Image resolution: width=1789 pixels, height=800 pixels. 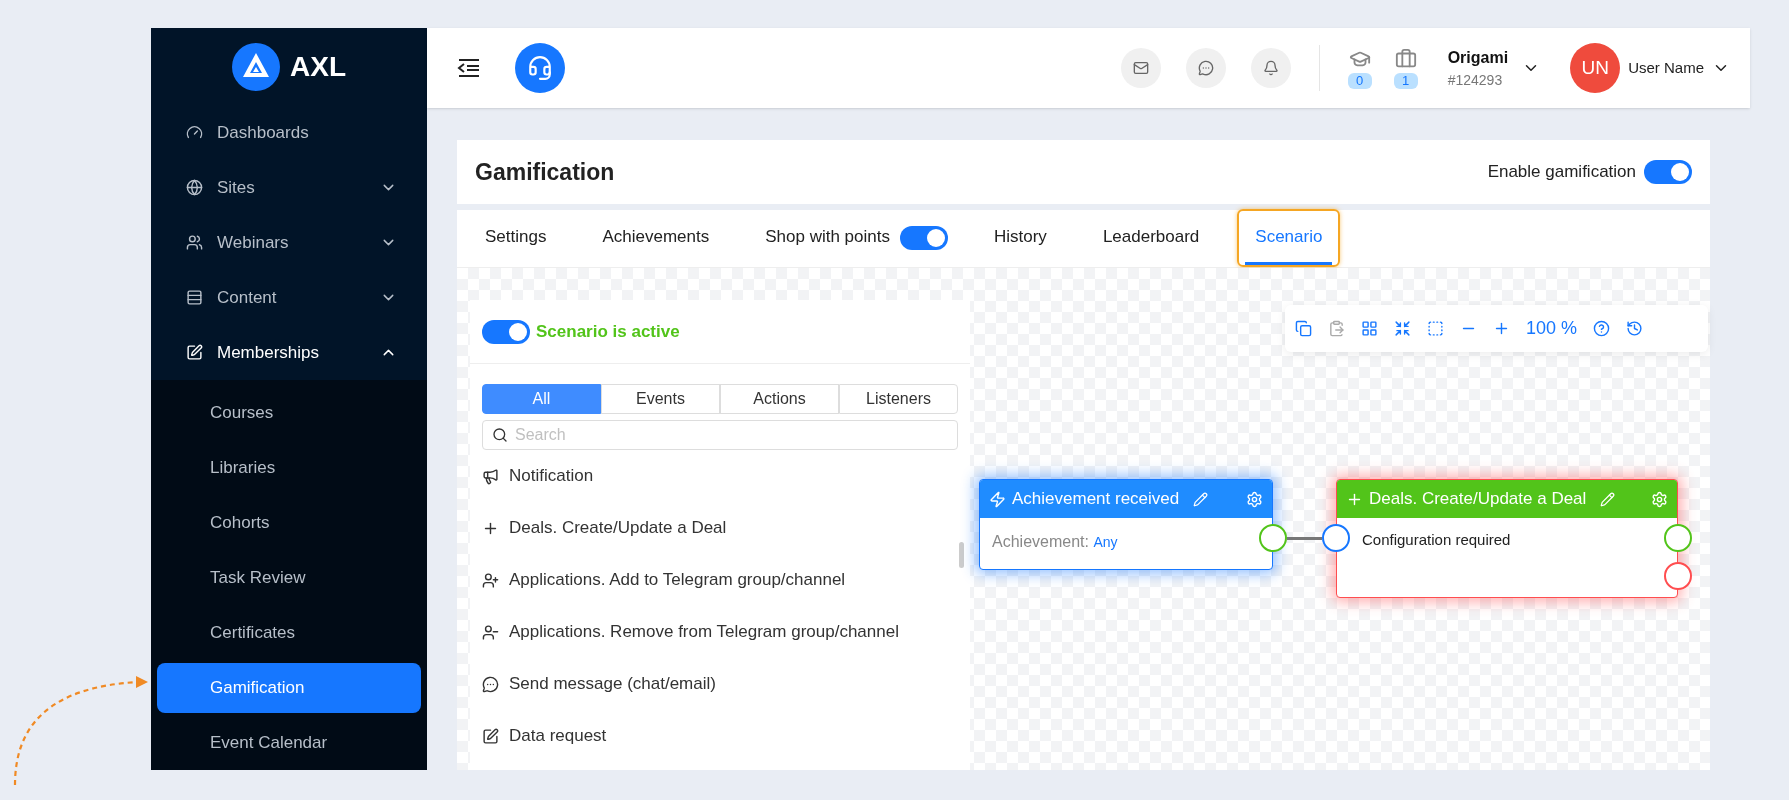 What do you see at coordinates (516, 238) in the screenshot?
I see `tab: Settings` at bounding box center [516, 238].